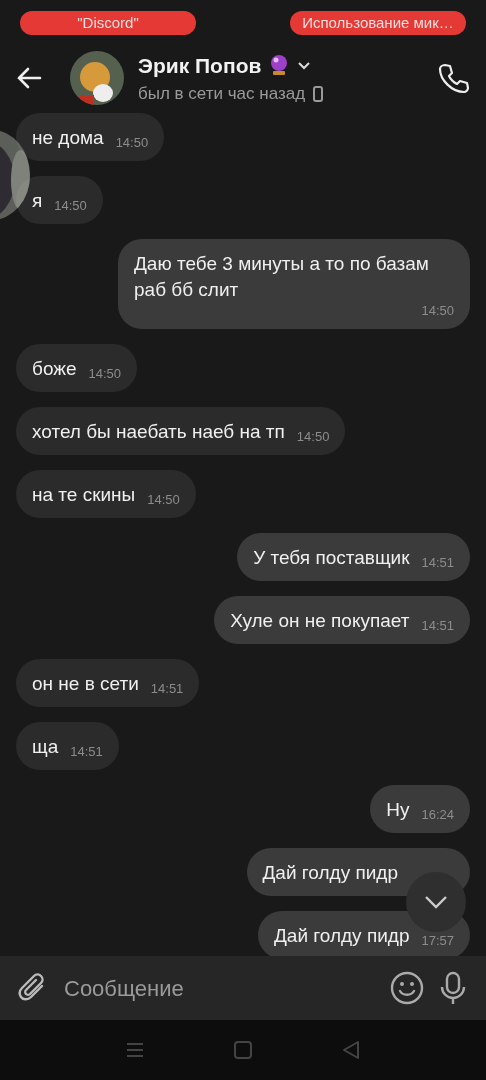  I want to click on incoming-message: он не в сети 14:51, so click(108, 683).